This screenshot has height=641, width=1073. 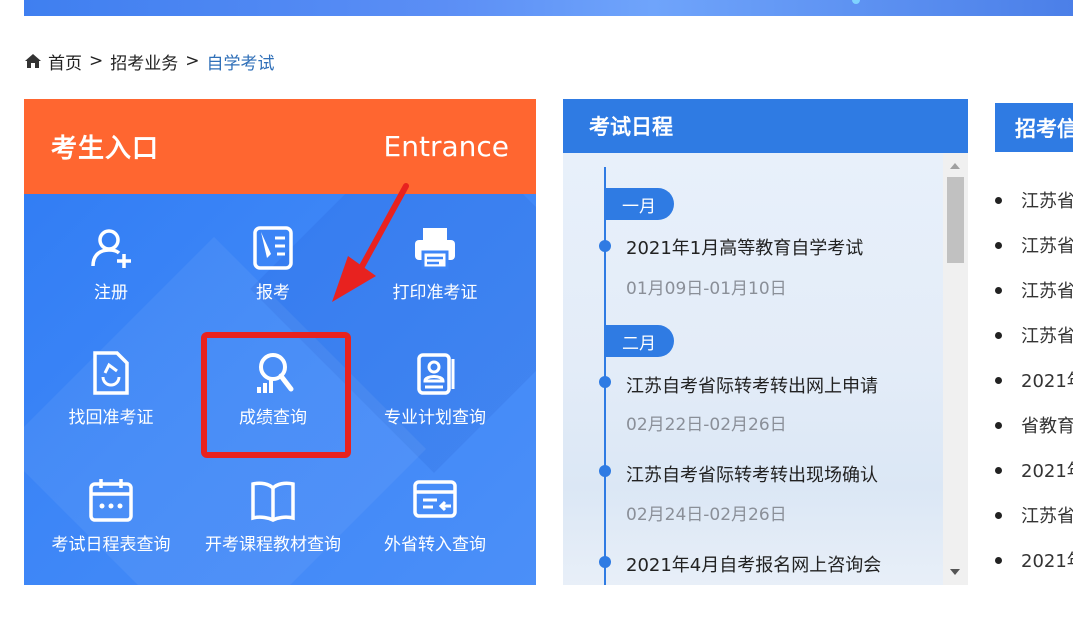 I want to click on event-title: 2021年4月自考报名网上咨询会, so click(x=753, y=564).